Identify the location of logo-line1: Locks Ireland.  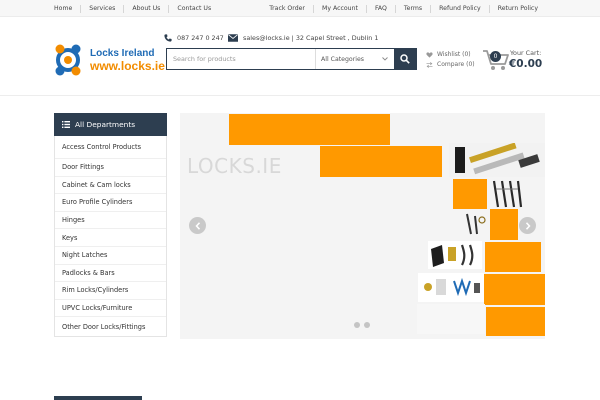
(122, 53).